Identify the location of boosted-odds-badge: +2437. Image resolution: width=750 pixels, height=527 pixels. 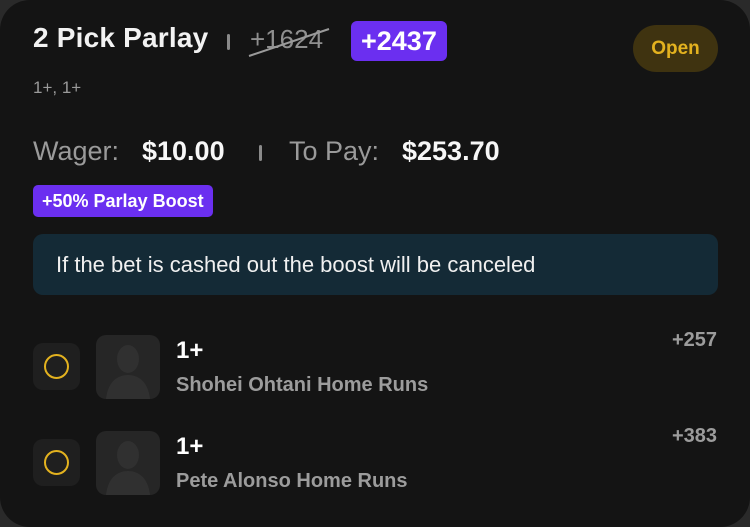
(399, 41).